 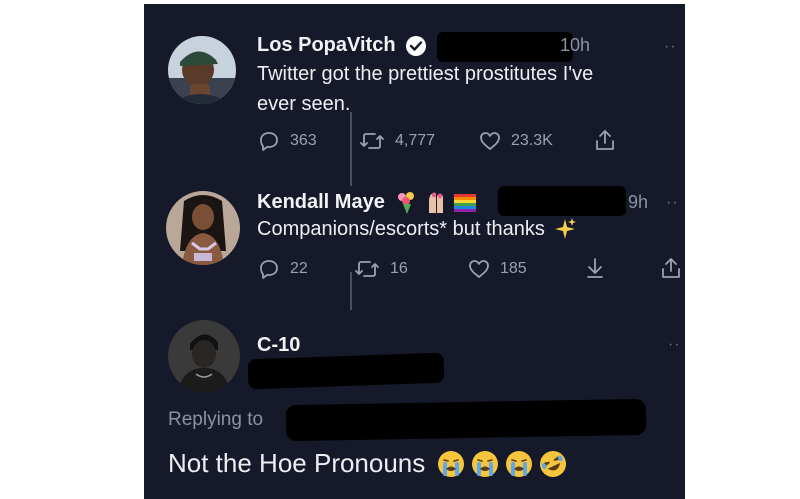 I want to click on reply-count: 363, so click(x=303, y=140).